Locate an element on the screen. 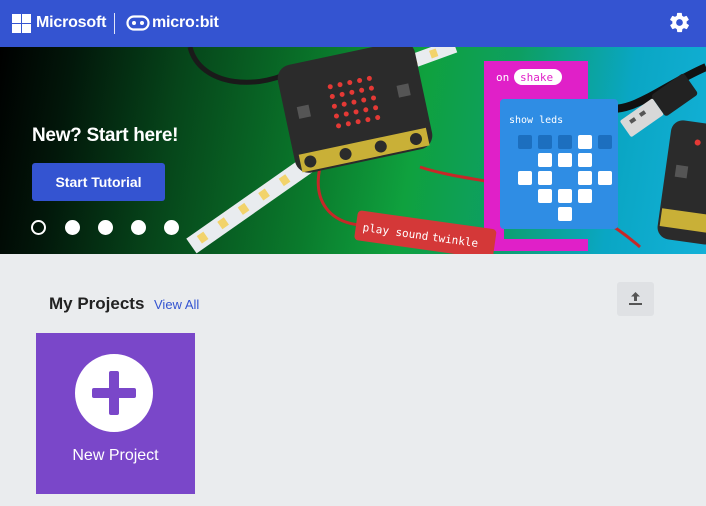  brand-divider is located at coordinates (114, 23).